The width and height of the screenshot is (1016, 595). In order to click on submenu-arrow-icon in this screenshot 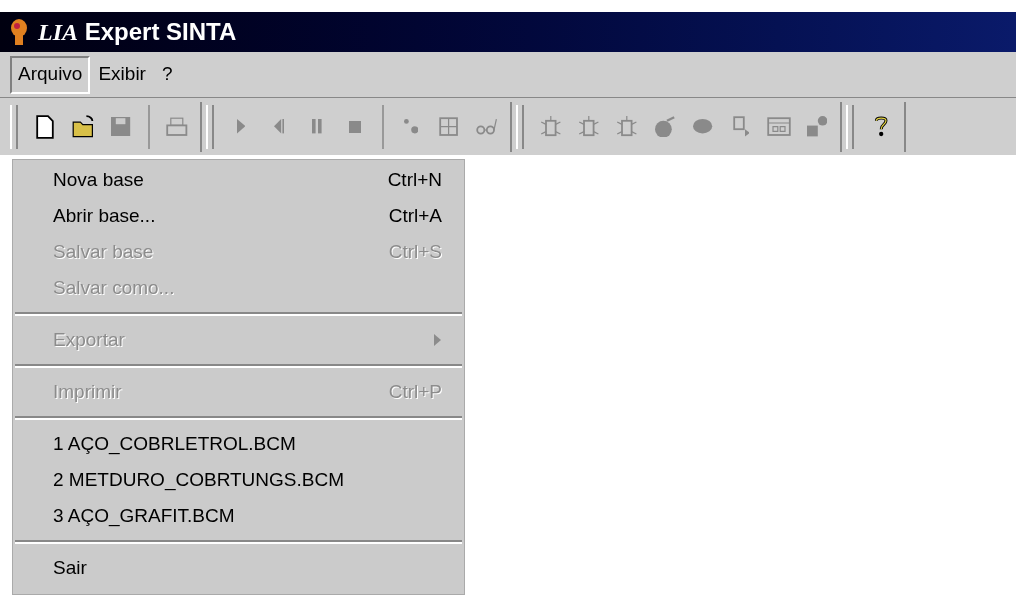, I will do `click(438, 340)`.